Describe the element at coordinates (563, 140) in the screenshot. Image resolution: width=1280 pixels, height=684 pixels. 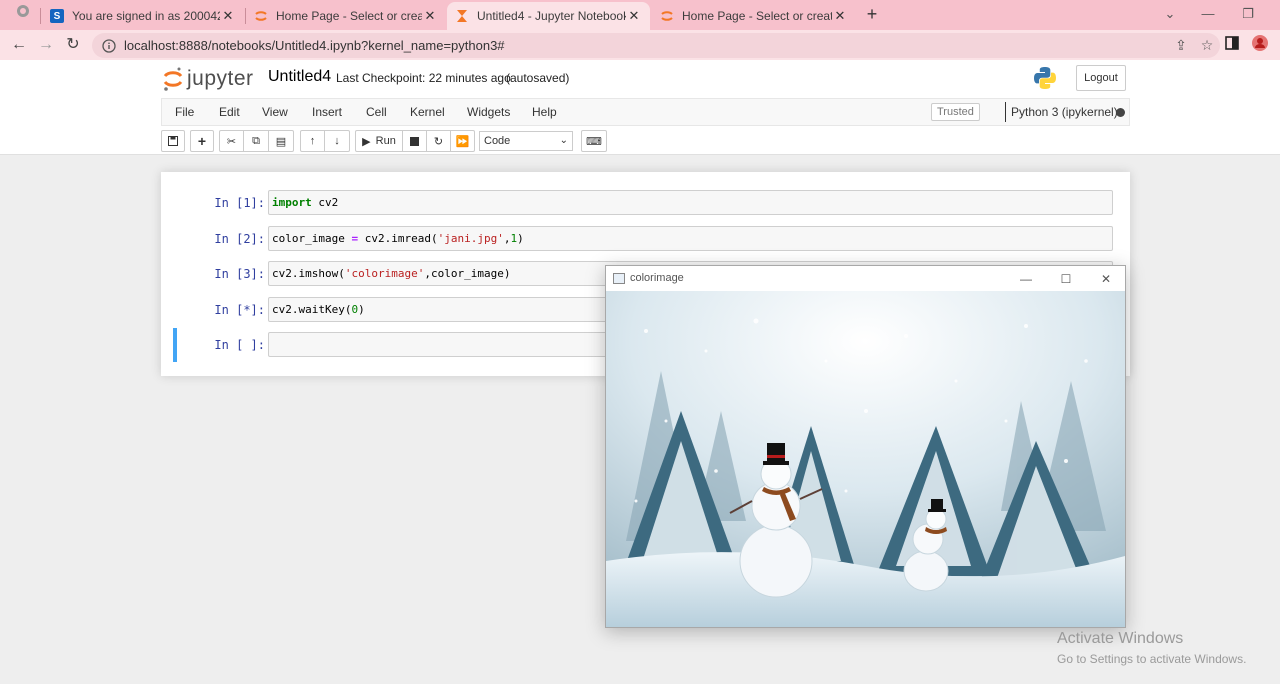
I see `chevron-down-icon: ⌄` at that location.